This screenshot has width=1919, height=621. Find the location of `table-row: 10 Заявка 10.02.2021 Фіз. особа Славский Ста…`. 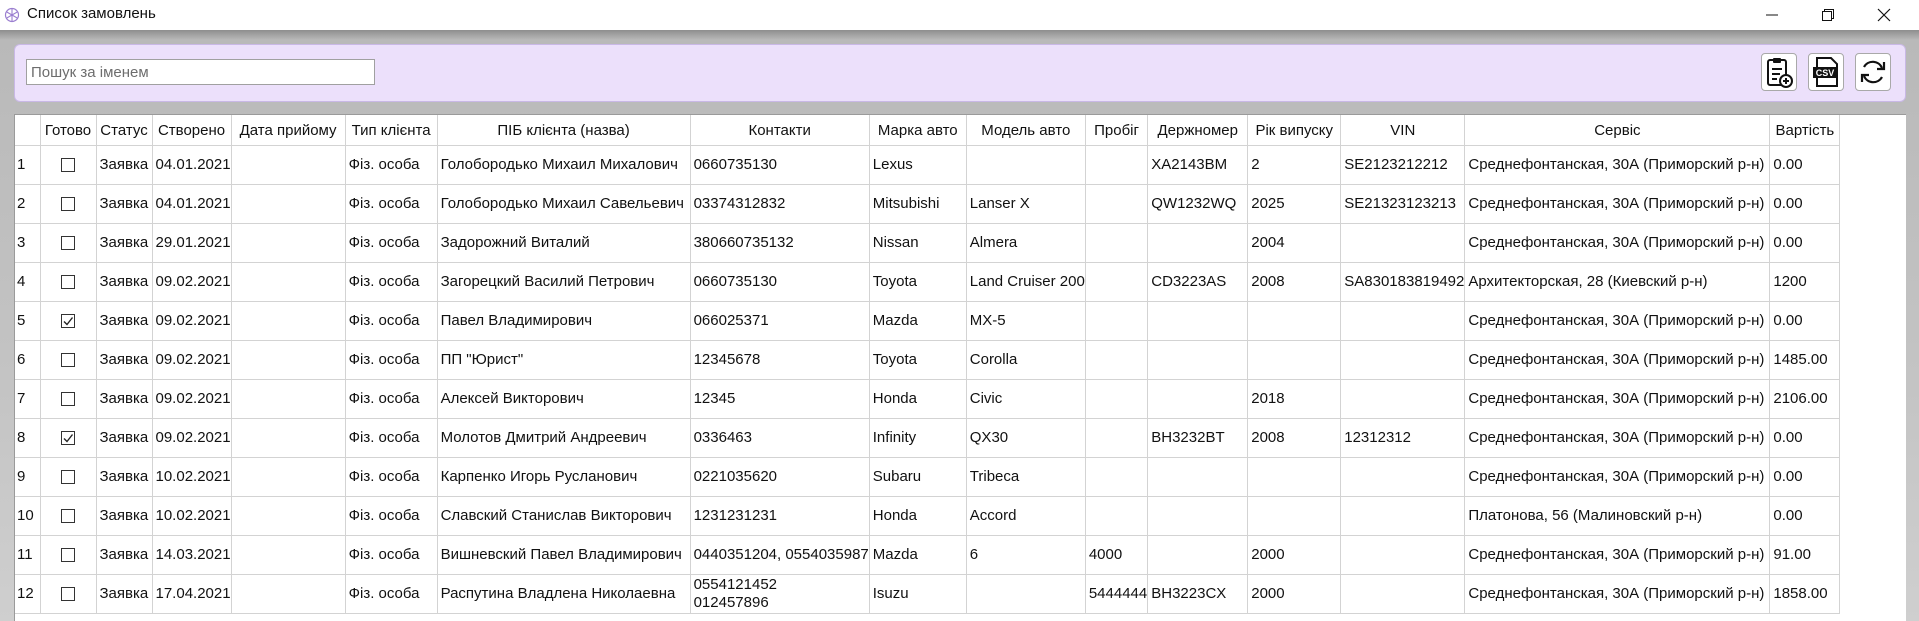

table-row: 10 Заявка 10.02.2021 Фіз. особа Славский Ста… is located at coordinates (928, 516).